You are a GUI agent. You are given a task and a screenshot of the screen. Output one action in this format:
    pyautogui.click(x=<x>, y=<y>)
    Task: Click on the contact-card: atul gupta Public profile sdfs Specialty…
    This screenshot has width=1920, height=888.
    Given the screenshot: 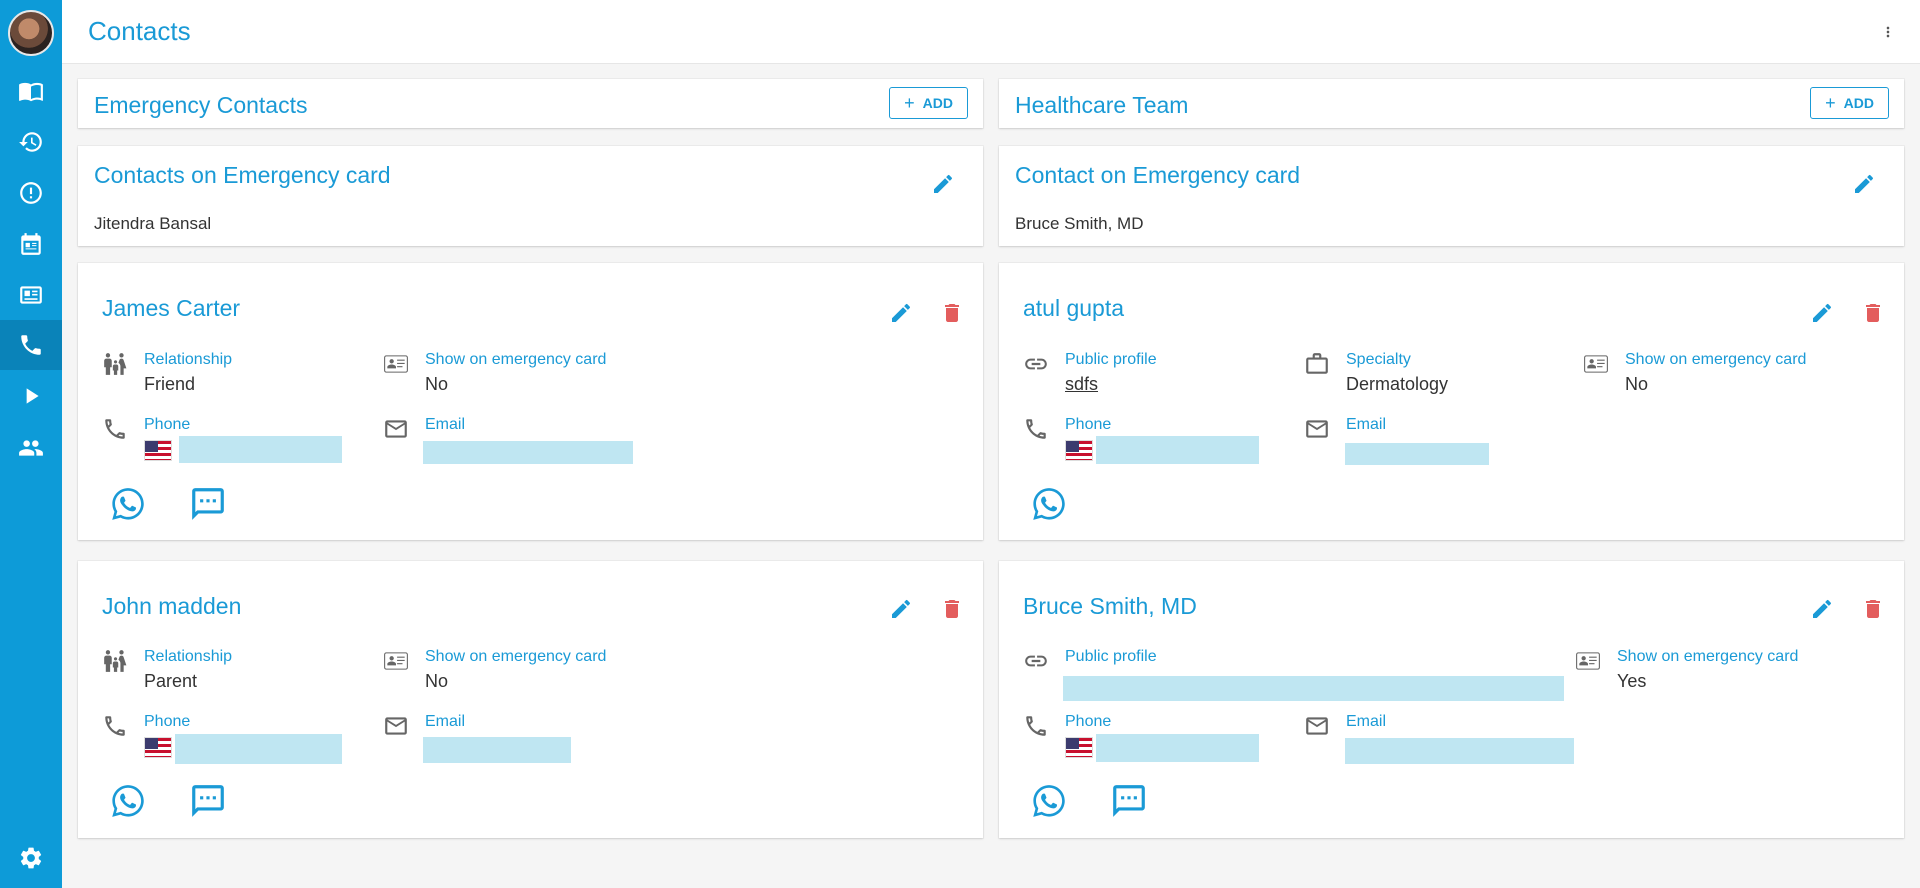 What is the action you would take?
    pyautogui.click(x=1451, y=401)
    